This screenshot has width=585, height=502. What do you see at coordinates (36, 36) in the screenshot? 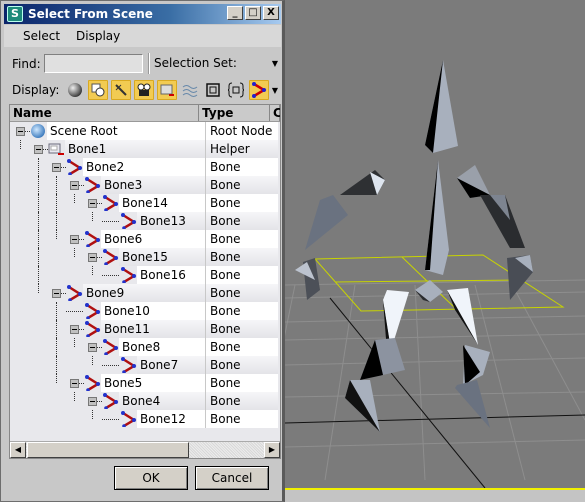
I see `menu-select: Select` at bounding box center [36, 36].